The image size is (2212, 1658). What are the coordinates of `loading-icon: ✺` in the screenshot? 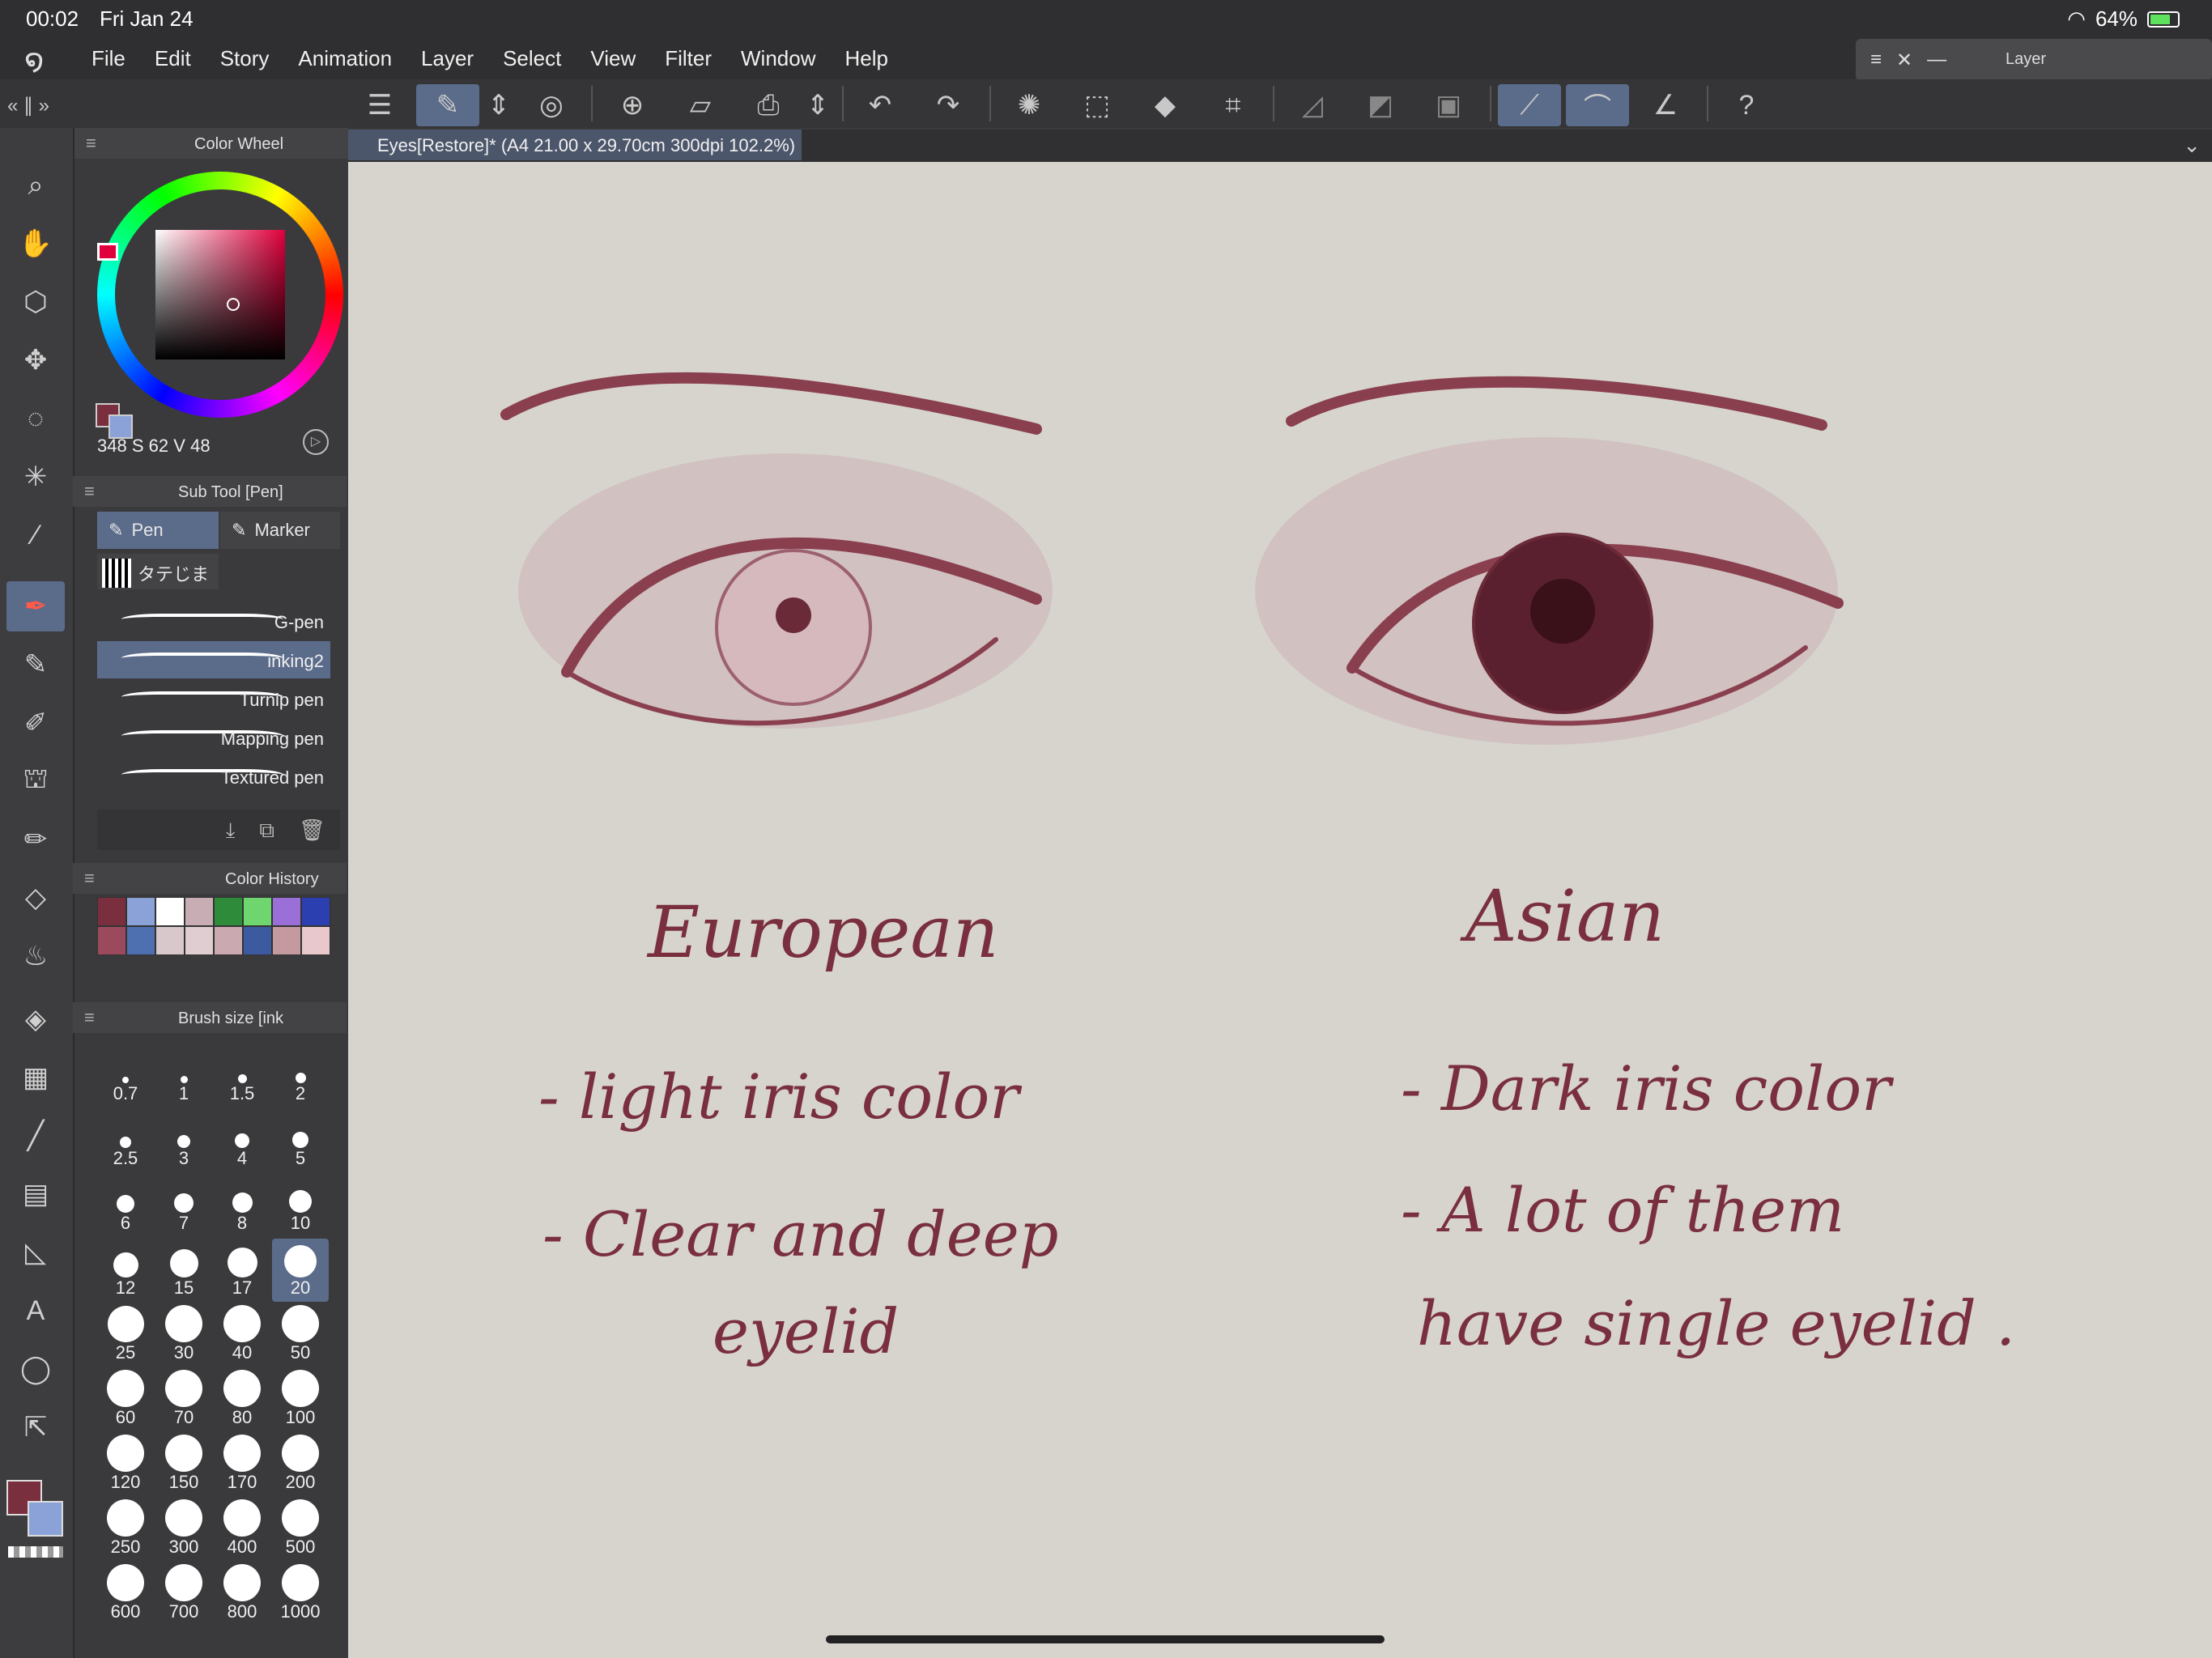 It's located at (1029, 105).